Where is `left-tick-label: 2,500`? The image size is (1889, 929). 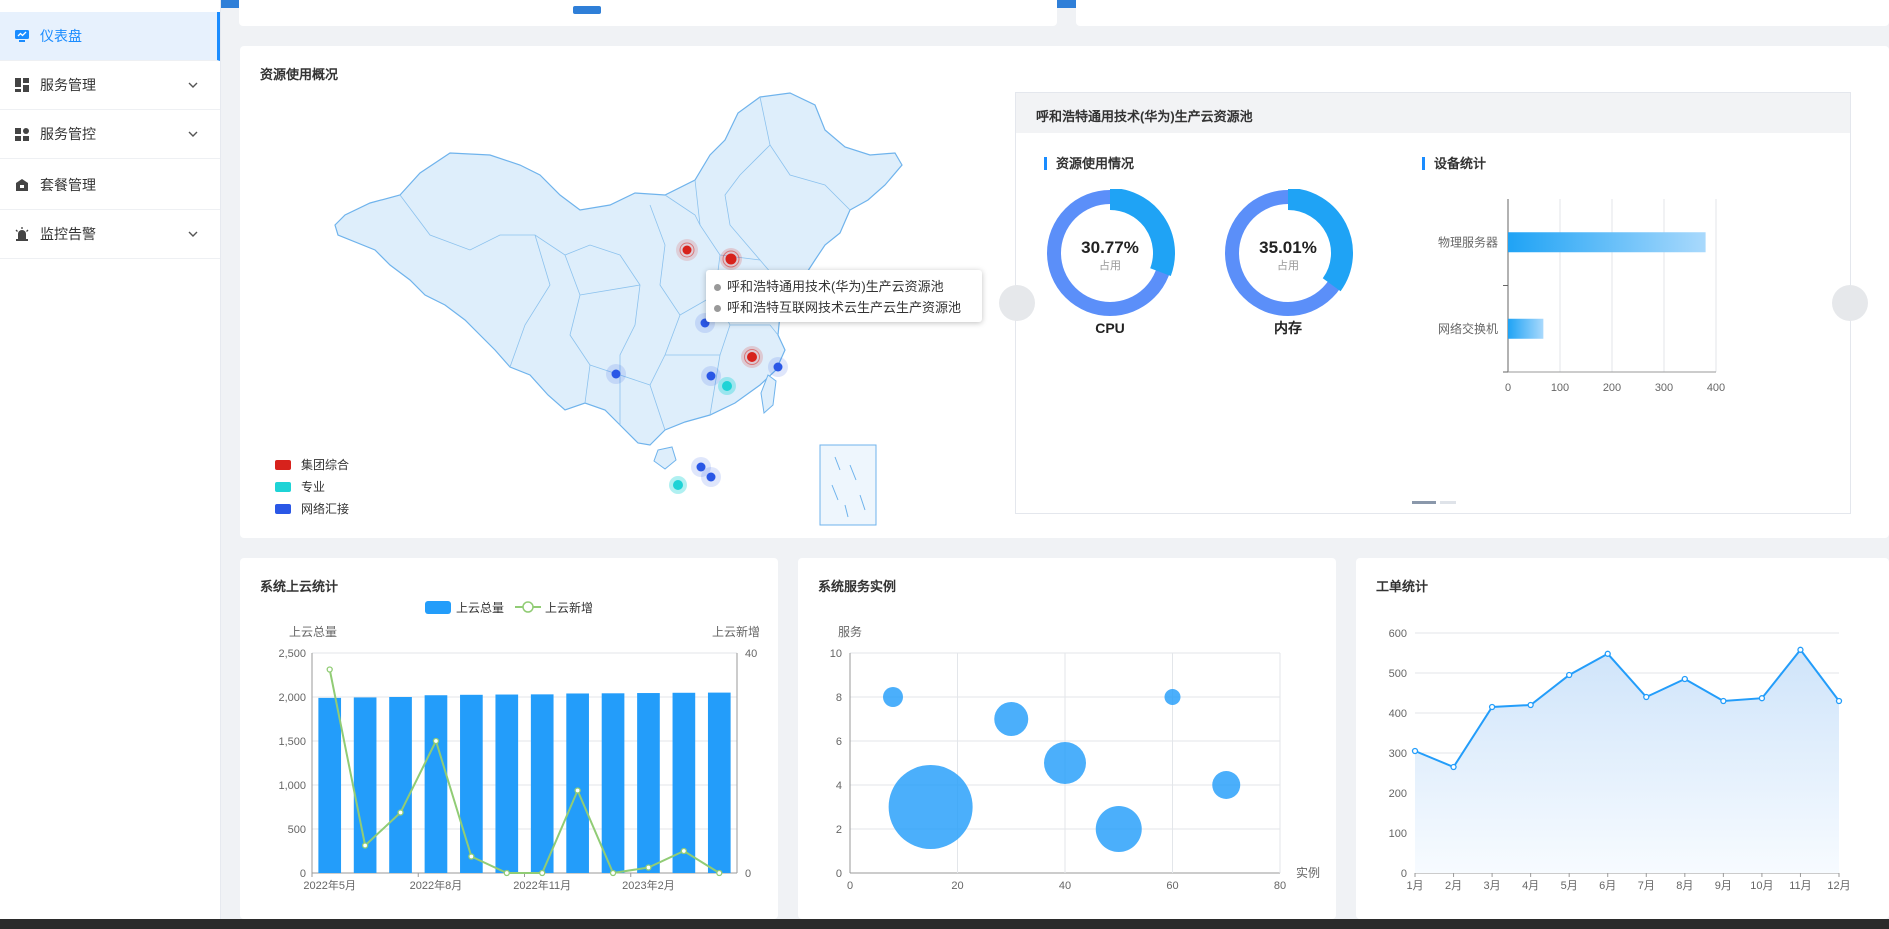
left-tick-label: 2,500 is located at coordinates (292, 654).